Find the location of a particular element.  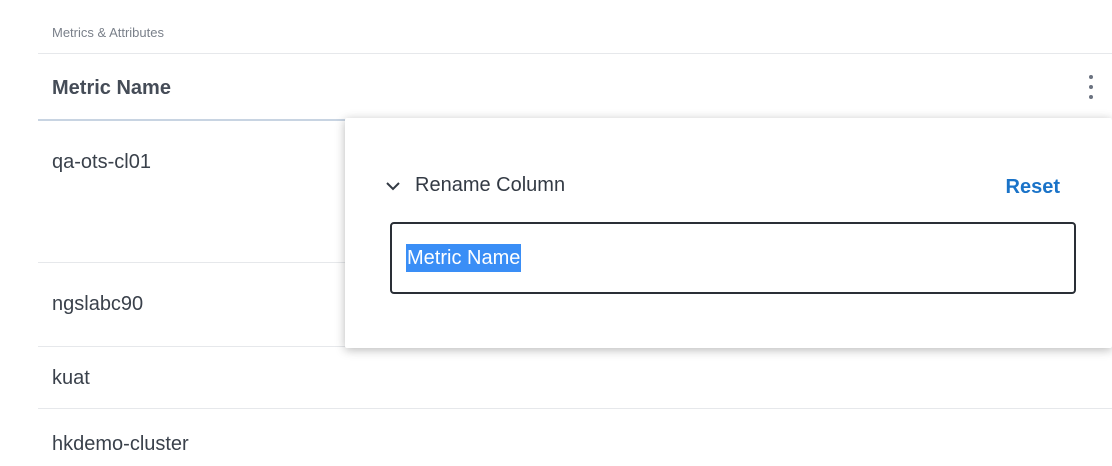

reset-button: Reset is located at coordinates (1033, 187).